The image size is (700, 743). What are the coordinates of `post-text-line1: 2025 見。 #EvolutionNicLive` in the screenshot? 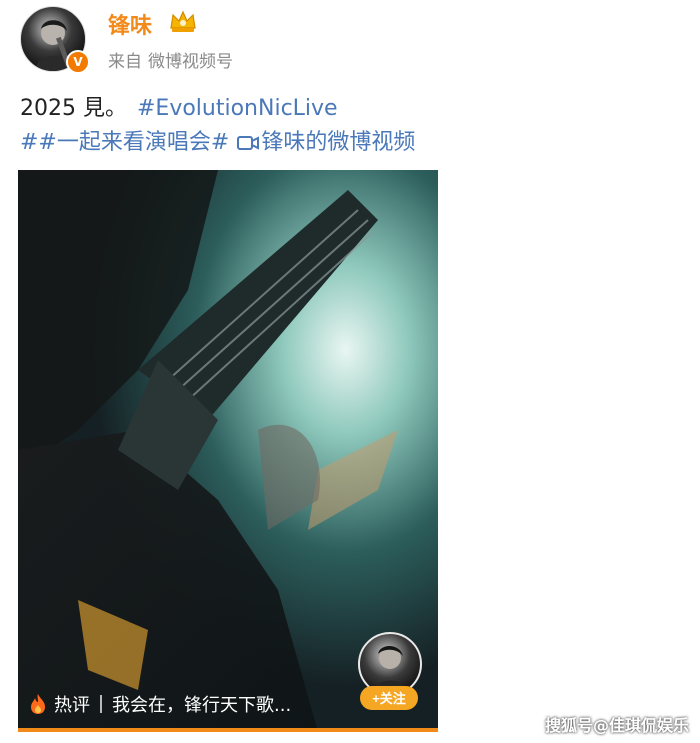 It's located at (179, 106).